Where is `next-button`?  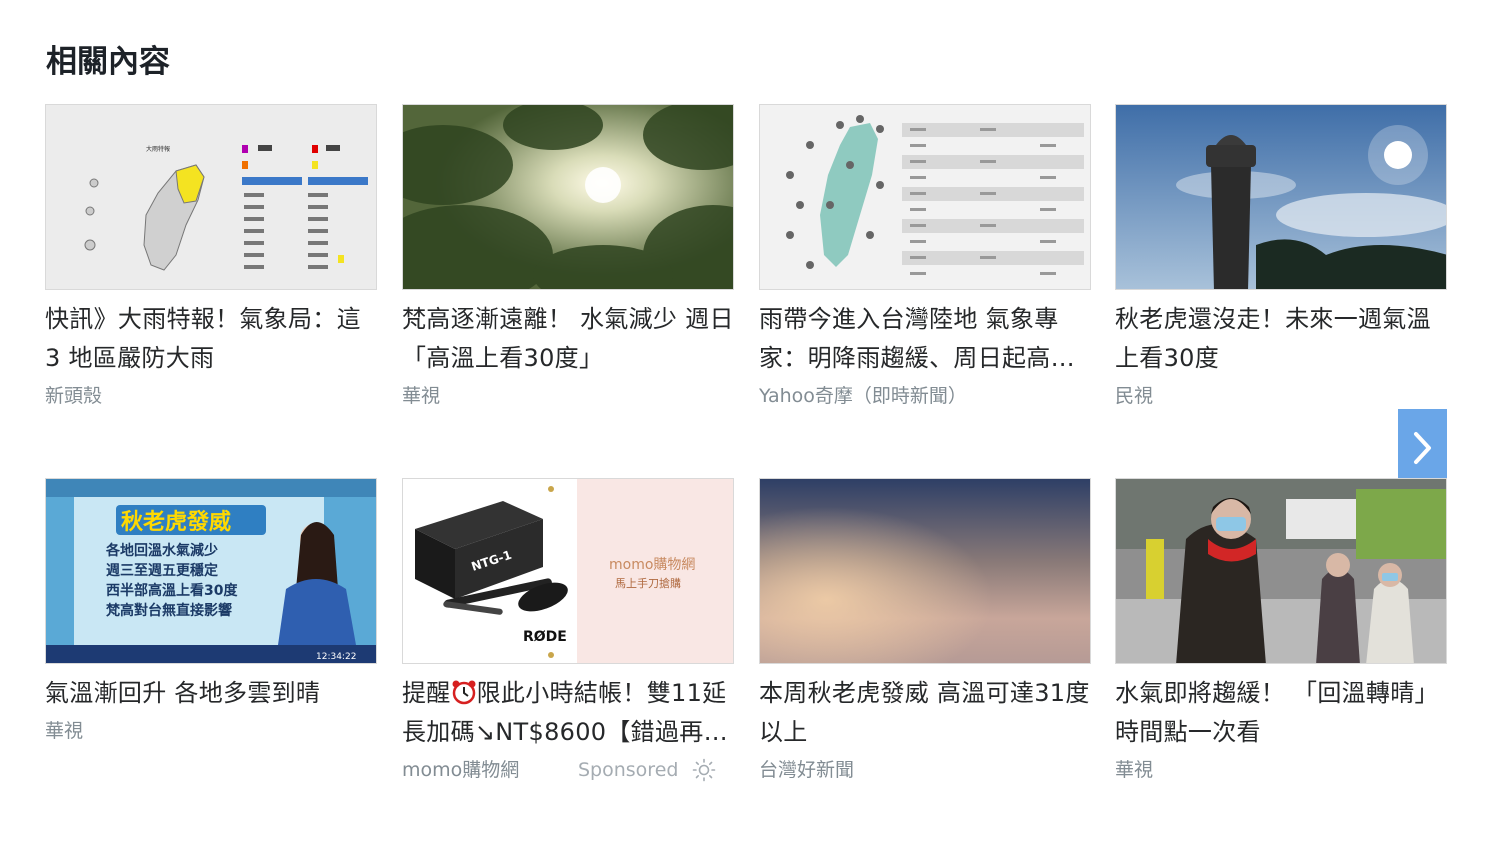
next-button is located at coordinates (1422, 448).